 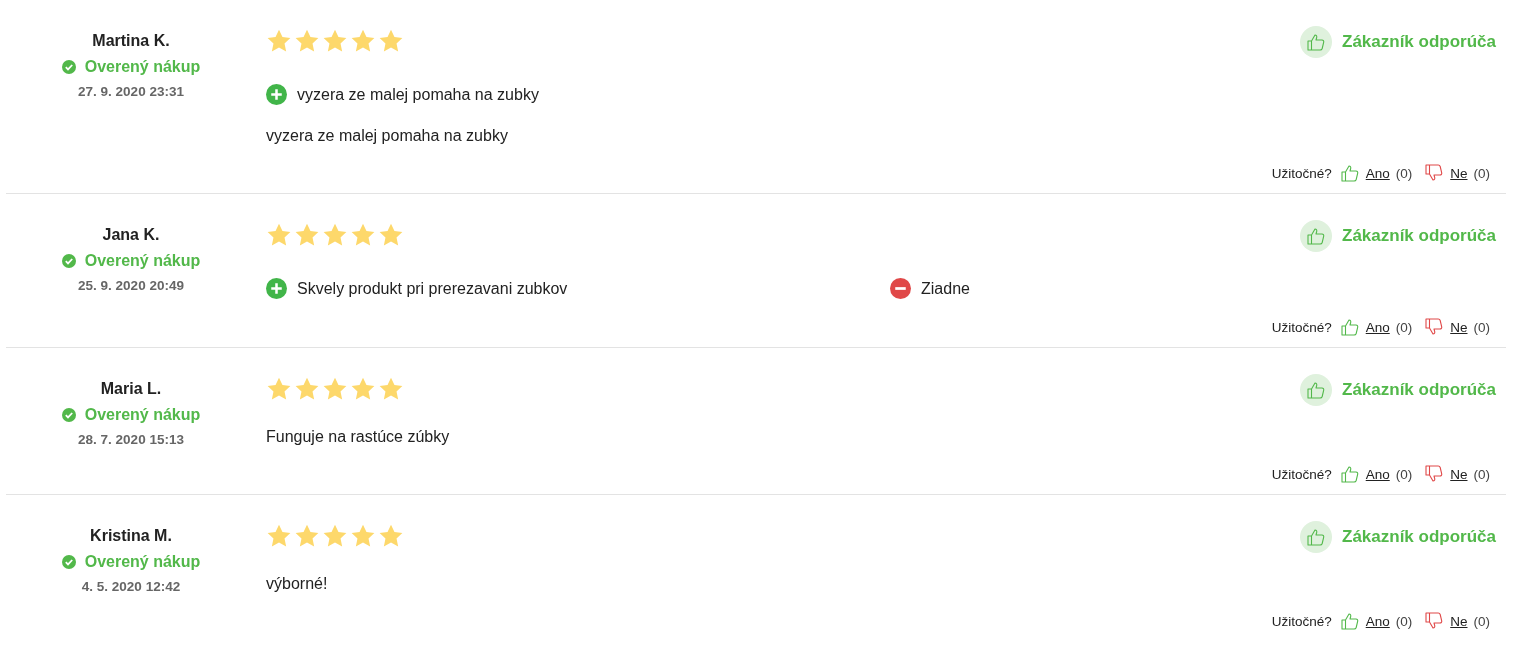 What do you see at coordinates (131, 91) in the screenshot?
I see `review-date: 27. 9. 2020 23:31` at bounding box center [131, 91].